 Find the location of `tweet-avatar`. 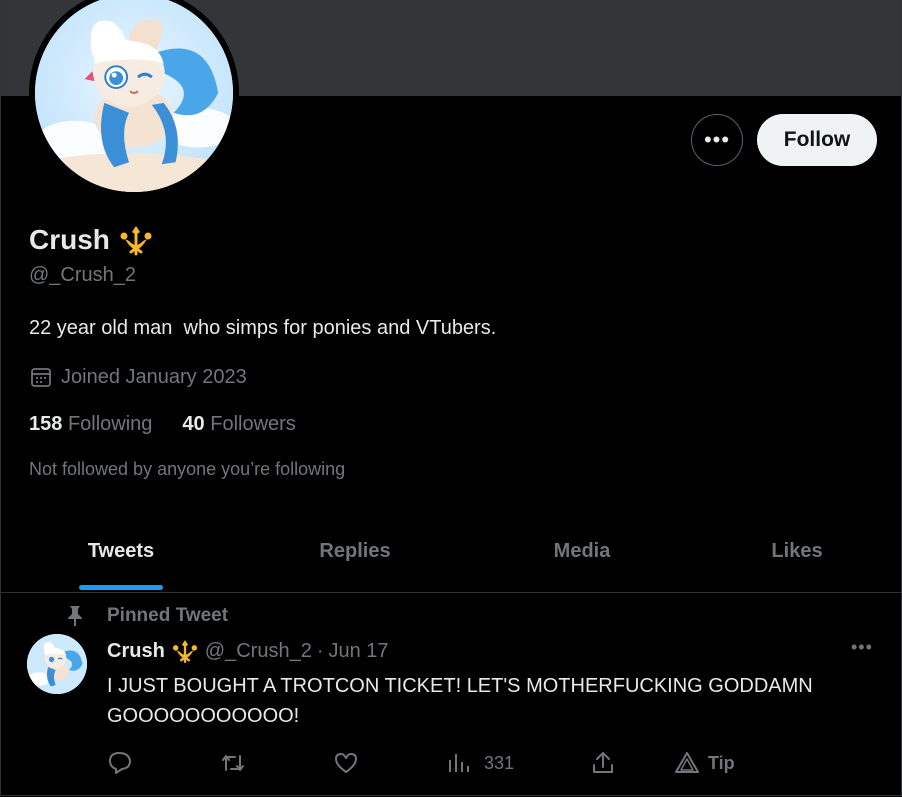

tweet-avatar is located at coordinates (57, 664).